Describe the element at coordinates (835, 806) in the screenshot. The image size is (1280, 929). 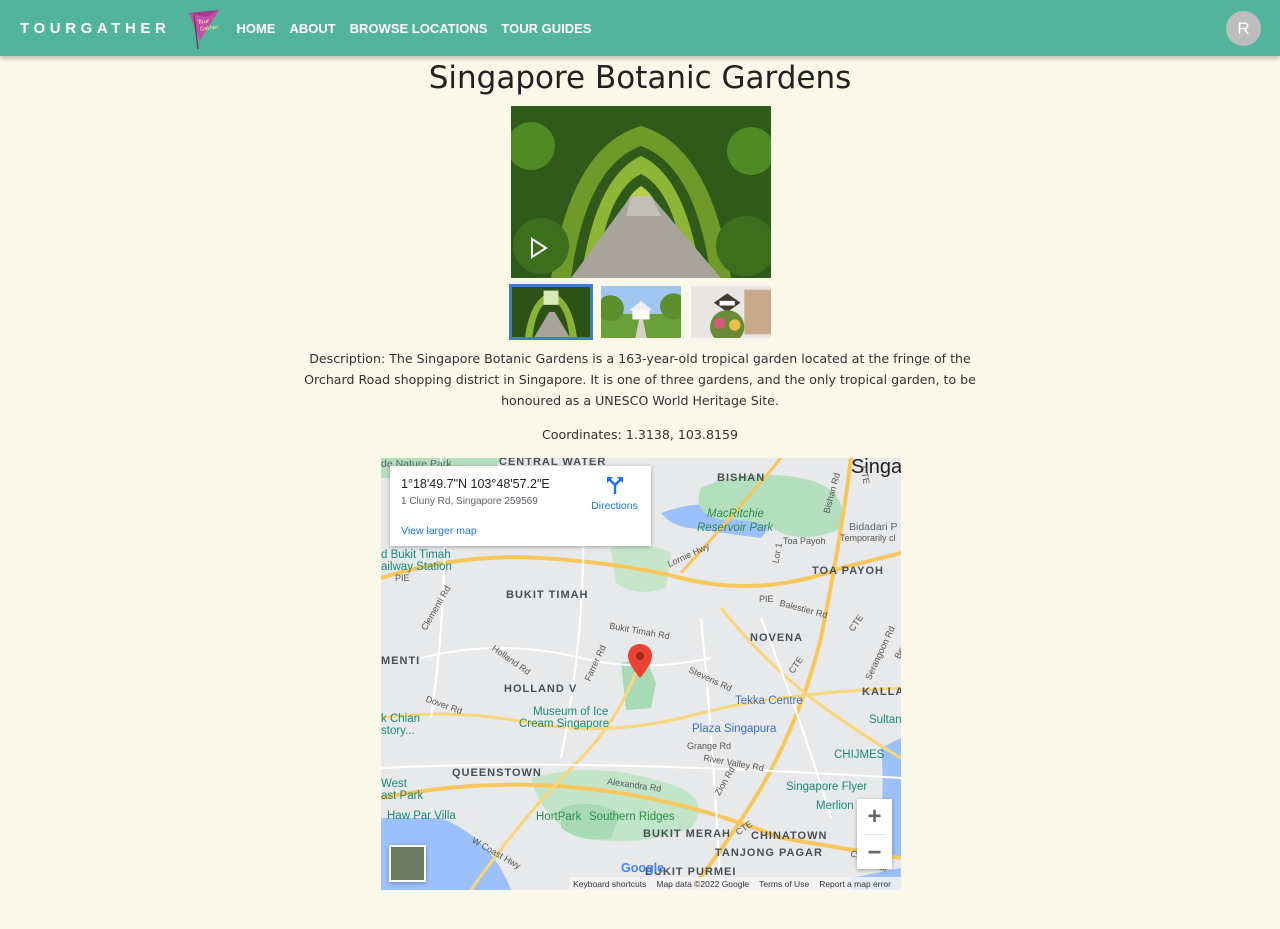
I see `map-label-merlion: Merlion` at that location.